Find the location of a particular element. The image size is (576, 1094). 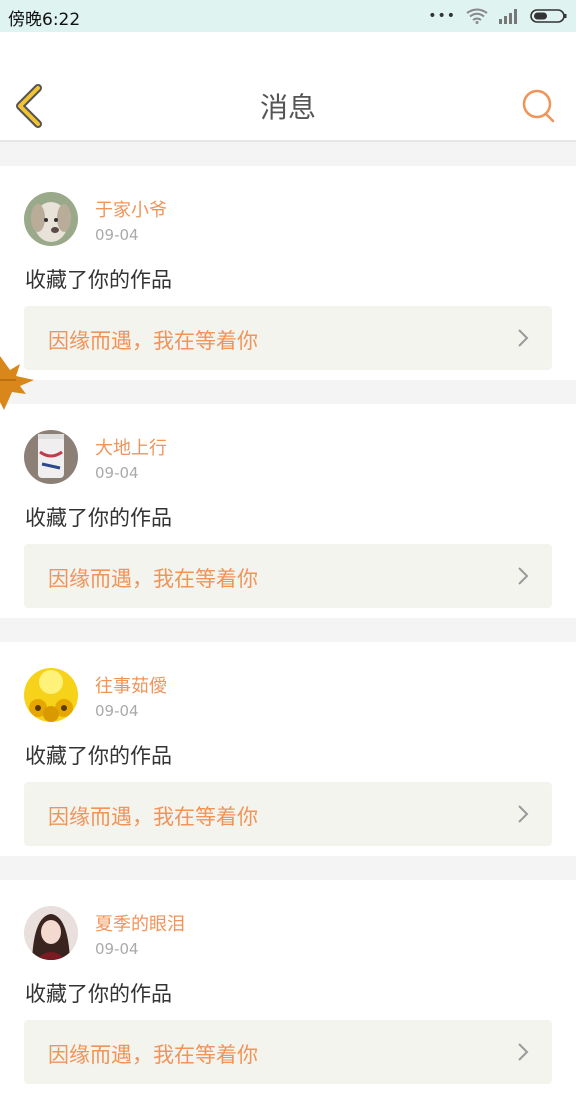

wifi-icon is located at coordinates (477, 16).